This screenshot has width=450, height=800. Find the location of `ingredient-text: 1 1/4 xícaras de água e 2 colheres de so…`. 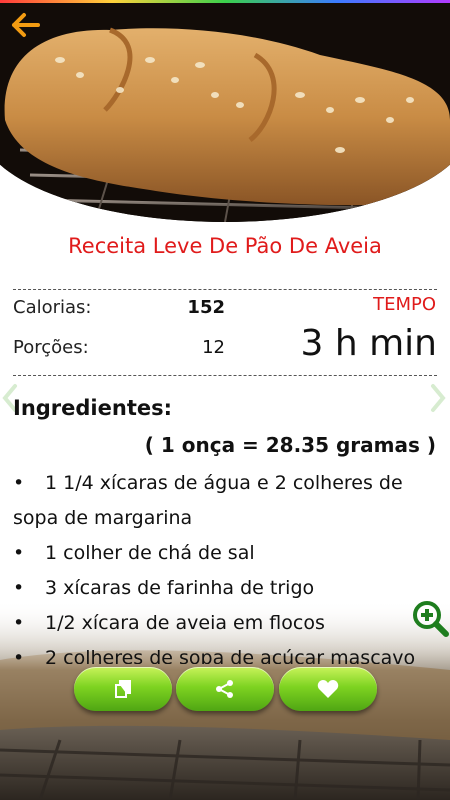

ingredient-text: 1 1/4 xícaras de água e 2 colheres de so… is located at coordinates (208, 500).